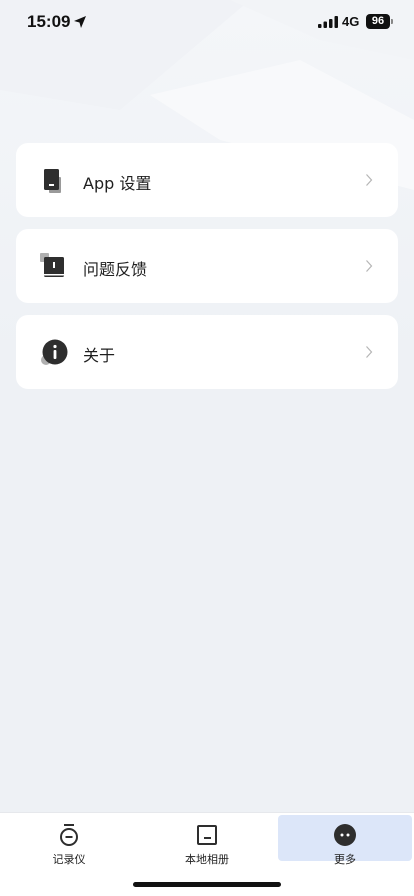 The width and height of the screenshot is (414, 896). I want to click on tab-more: 更多, so click(345, 840).